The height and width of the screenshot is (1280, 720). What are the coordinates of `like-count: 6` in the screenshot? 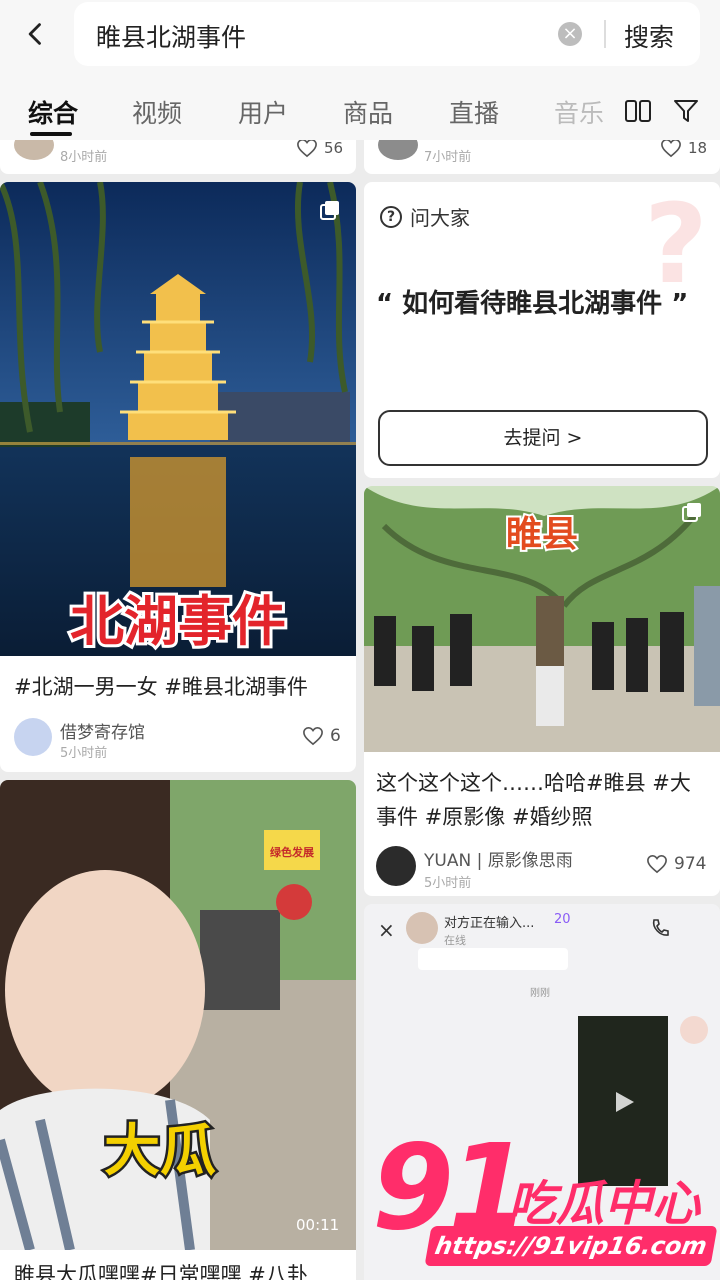 It's located at (335, 736).